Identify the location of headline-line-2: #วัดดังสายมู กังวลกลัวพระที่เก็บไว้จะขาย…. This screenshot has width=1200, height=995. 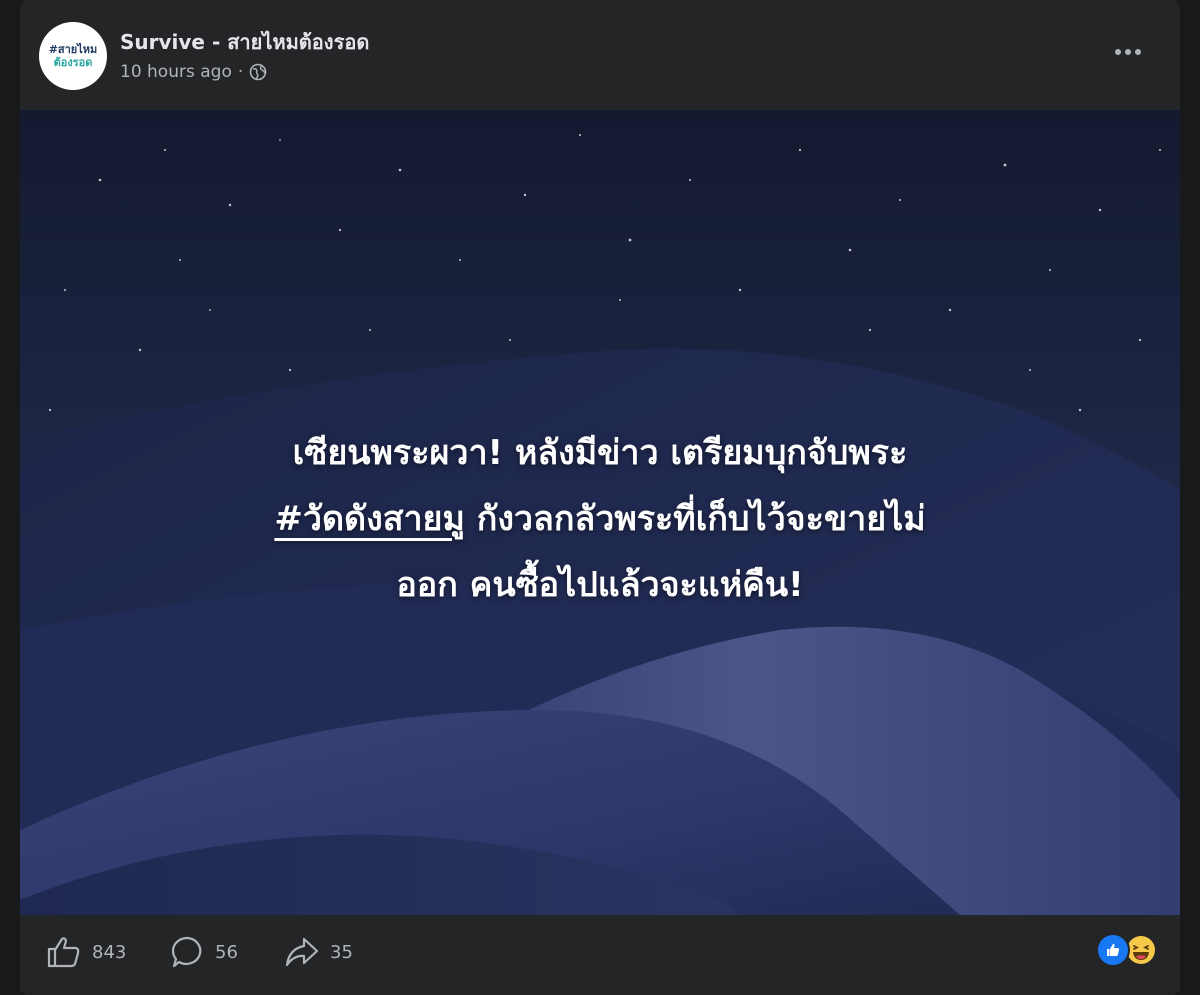
(600, 519).